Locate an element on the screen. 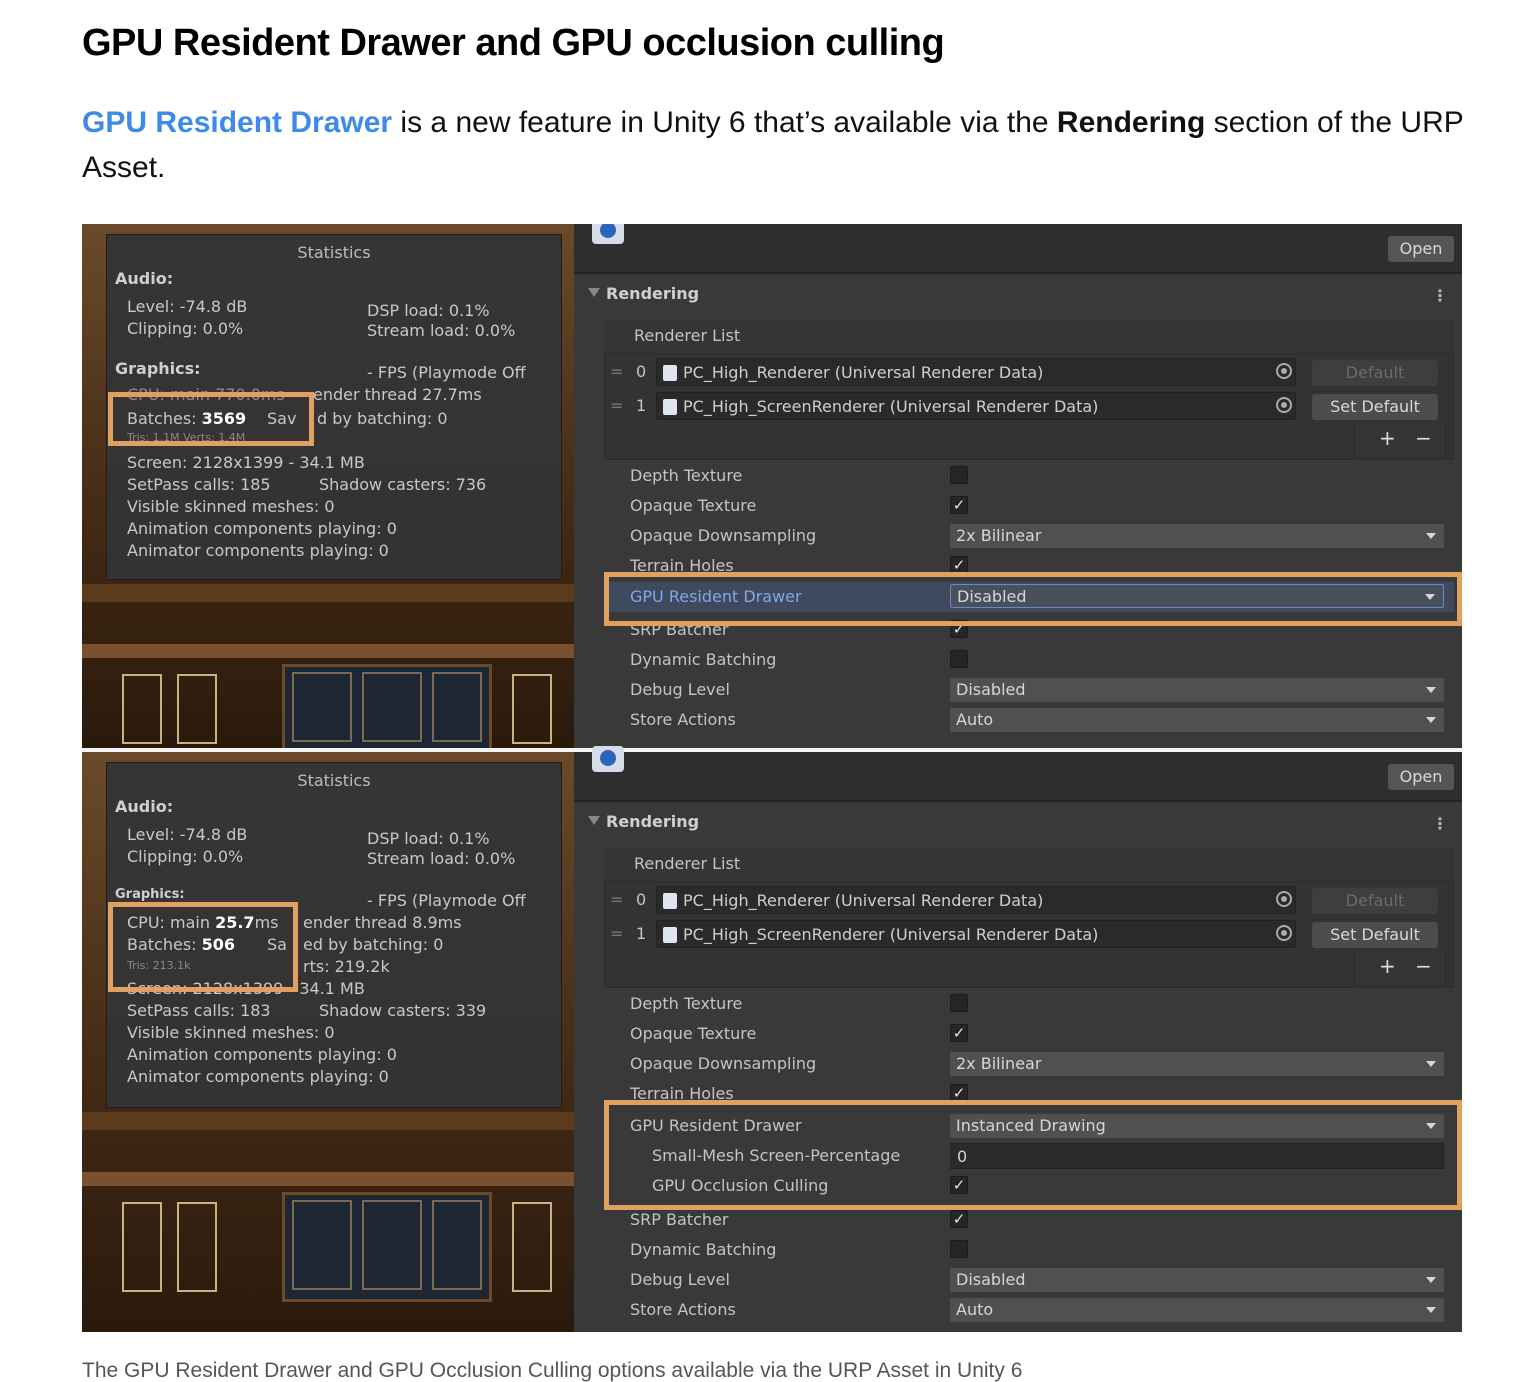 This screenshot has height=1382, width=1532. small-mesh-screen-percentage-field: 0 is located at coordinates (1197, 1156).